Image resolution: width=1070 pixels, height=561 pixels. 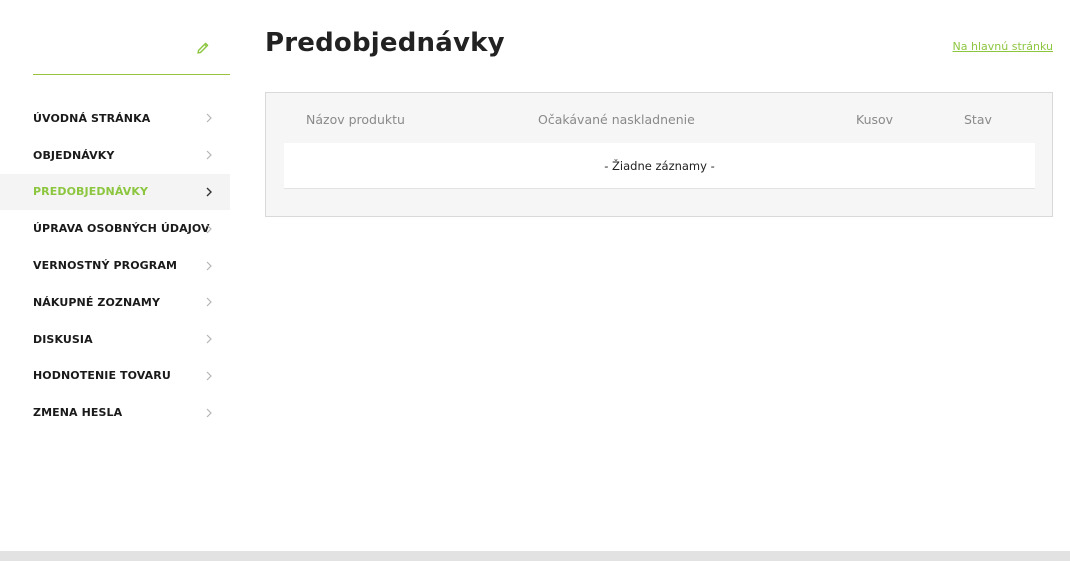 I want to click on empty-table-row: - Žiadne záznamy -, so click(x=659, y=166).